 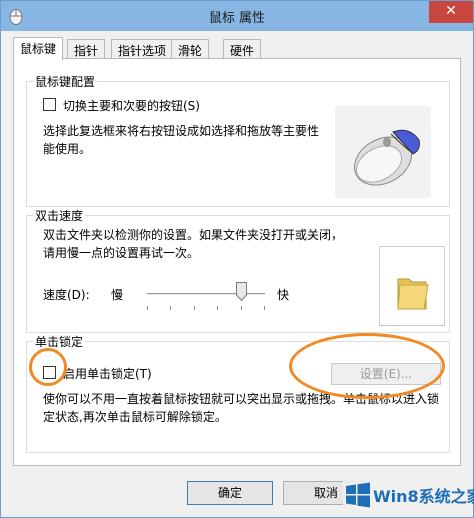 What do you see at coordinates (65, 81) in the screenshot?
I see `button-config-title: 鼠标键配置` at bounding box center [65, 81].